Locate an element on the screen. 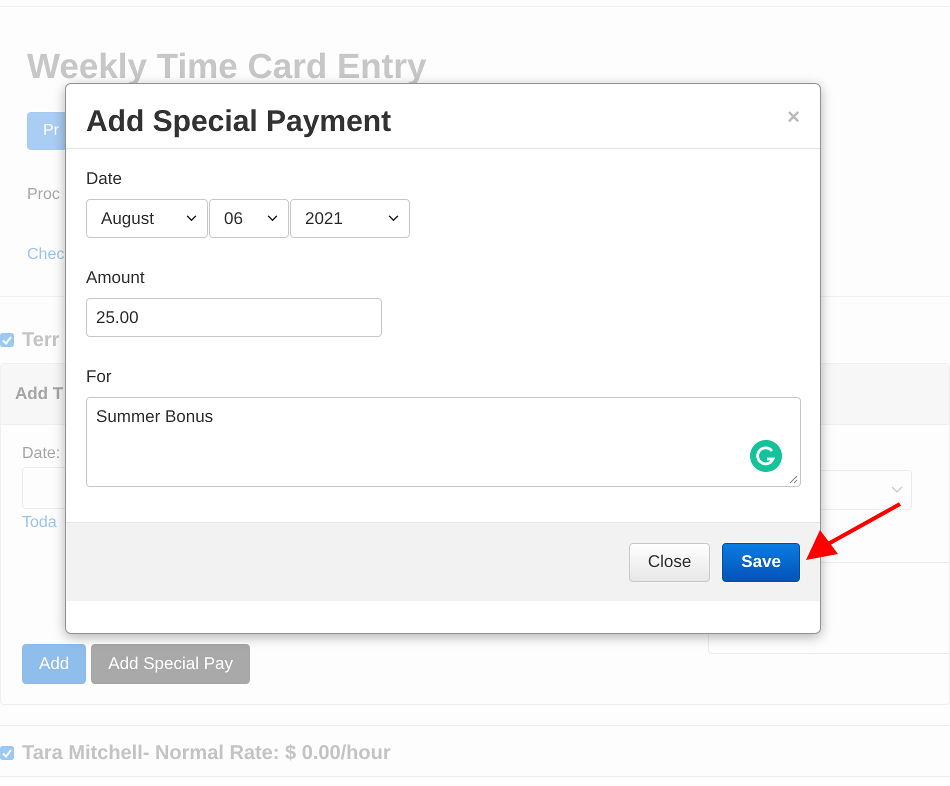  modal-title: Add Special Payment is located at coordinates (239, 122).